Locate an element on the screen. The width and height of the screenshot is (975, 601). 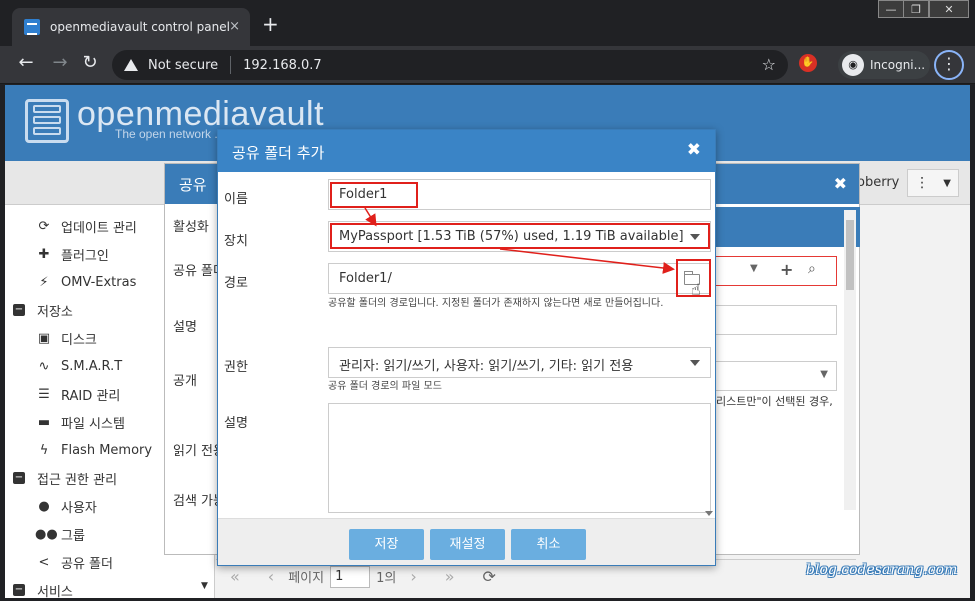
name-label: 이름 is located at coordinates (236, 199).